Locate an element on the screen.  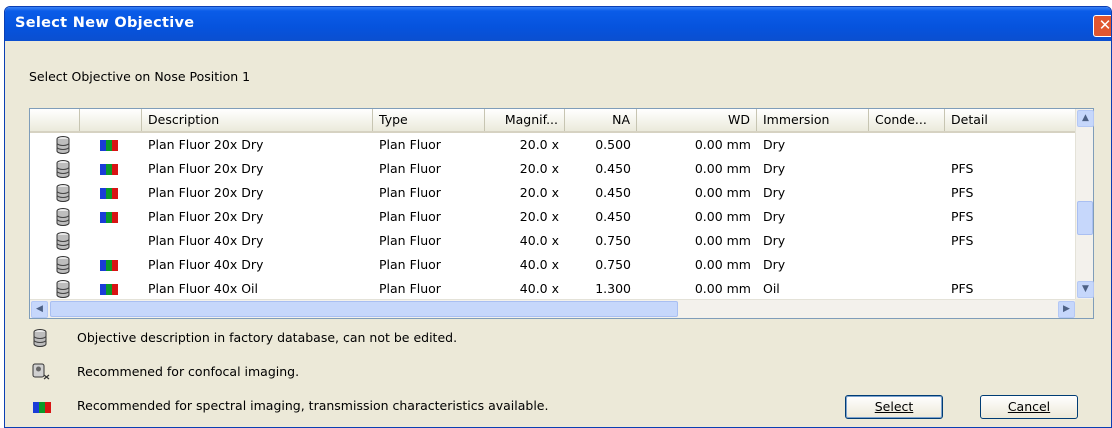
column-header-wd: WD is located at coordinates (697, 120).